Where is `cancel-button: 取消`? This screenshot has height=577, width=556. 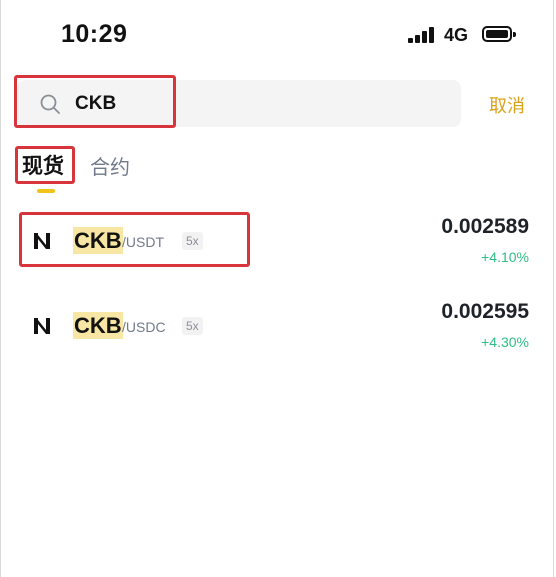 cancel-button: 取消 is located at coordinates (507, 105).